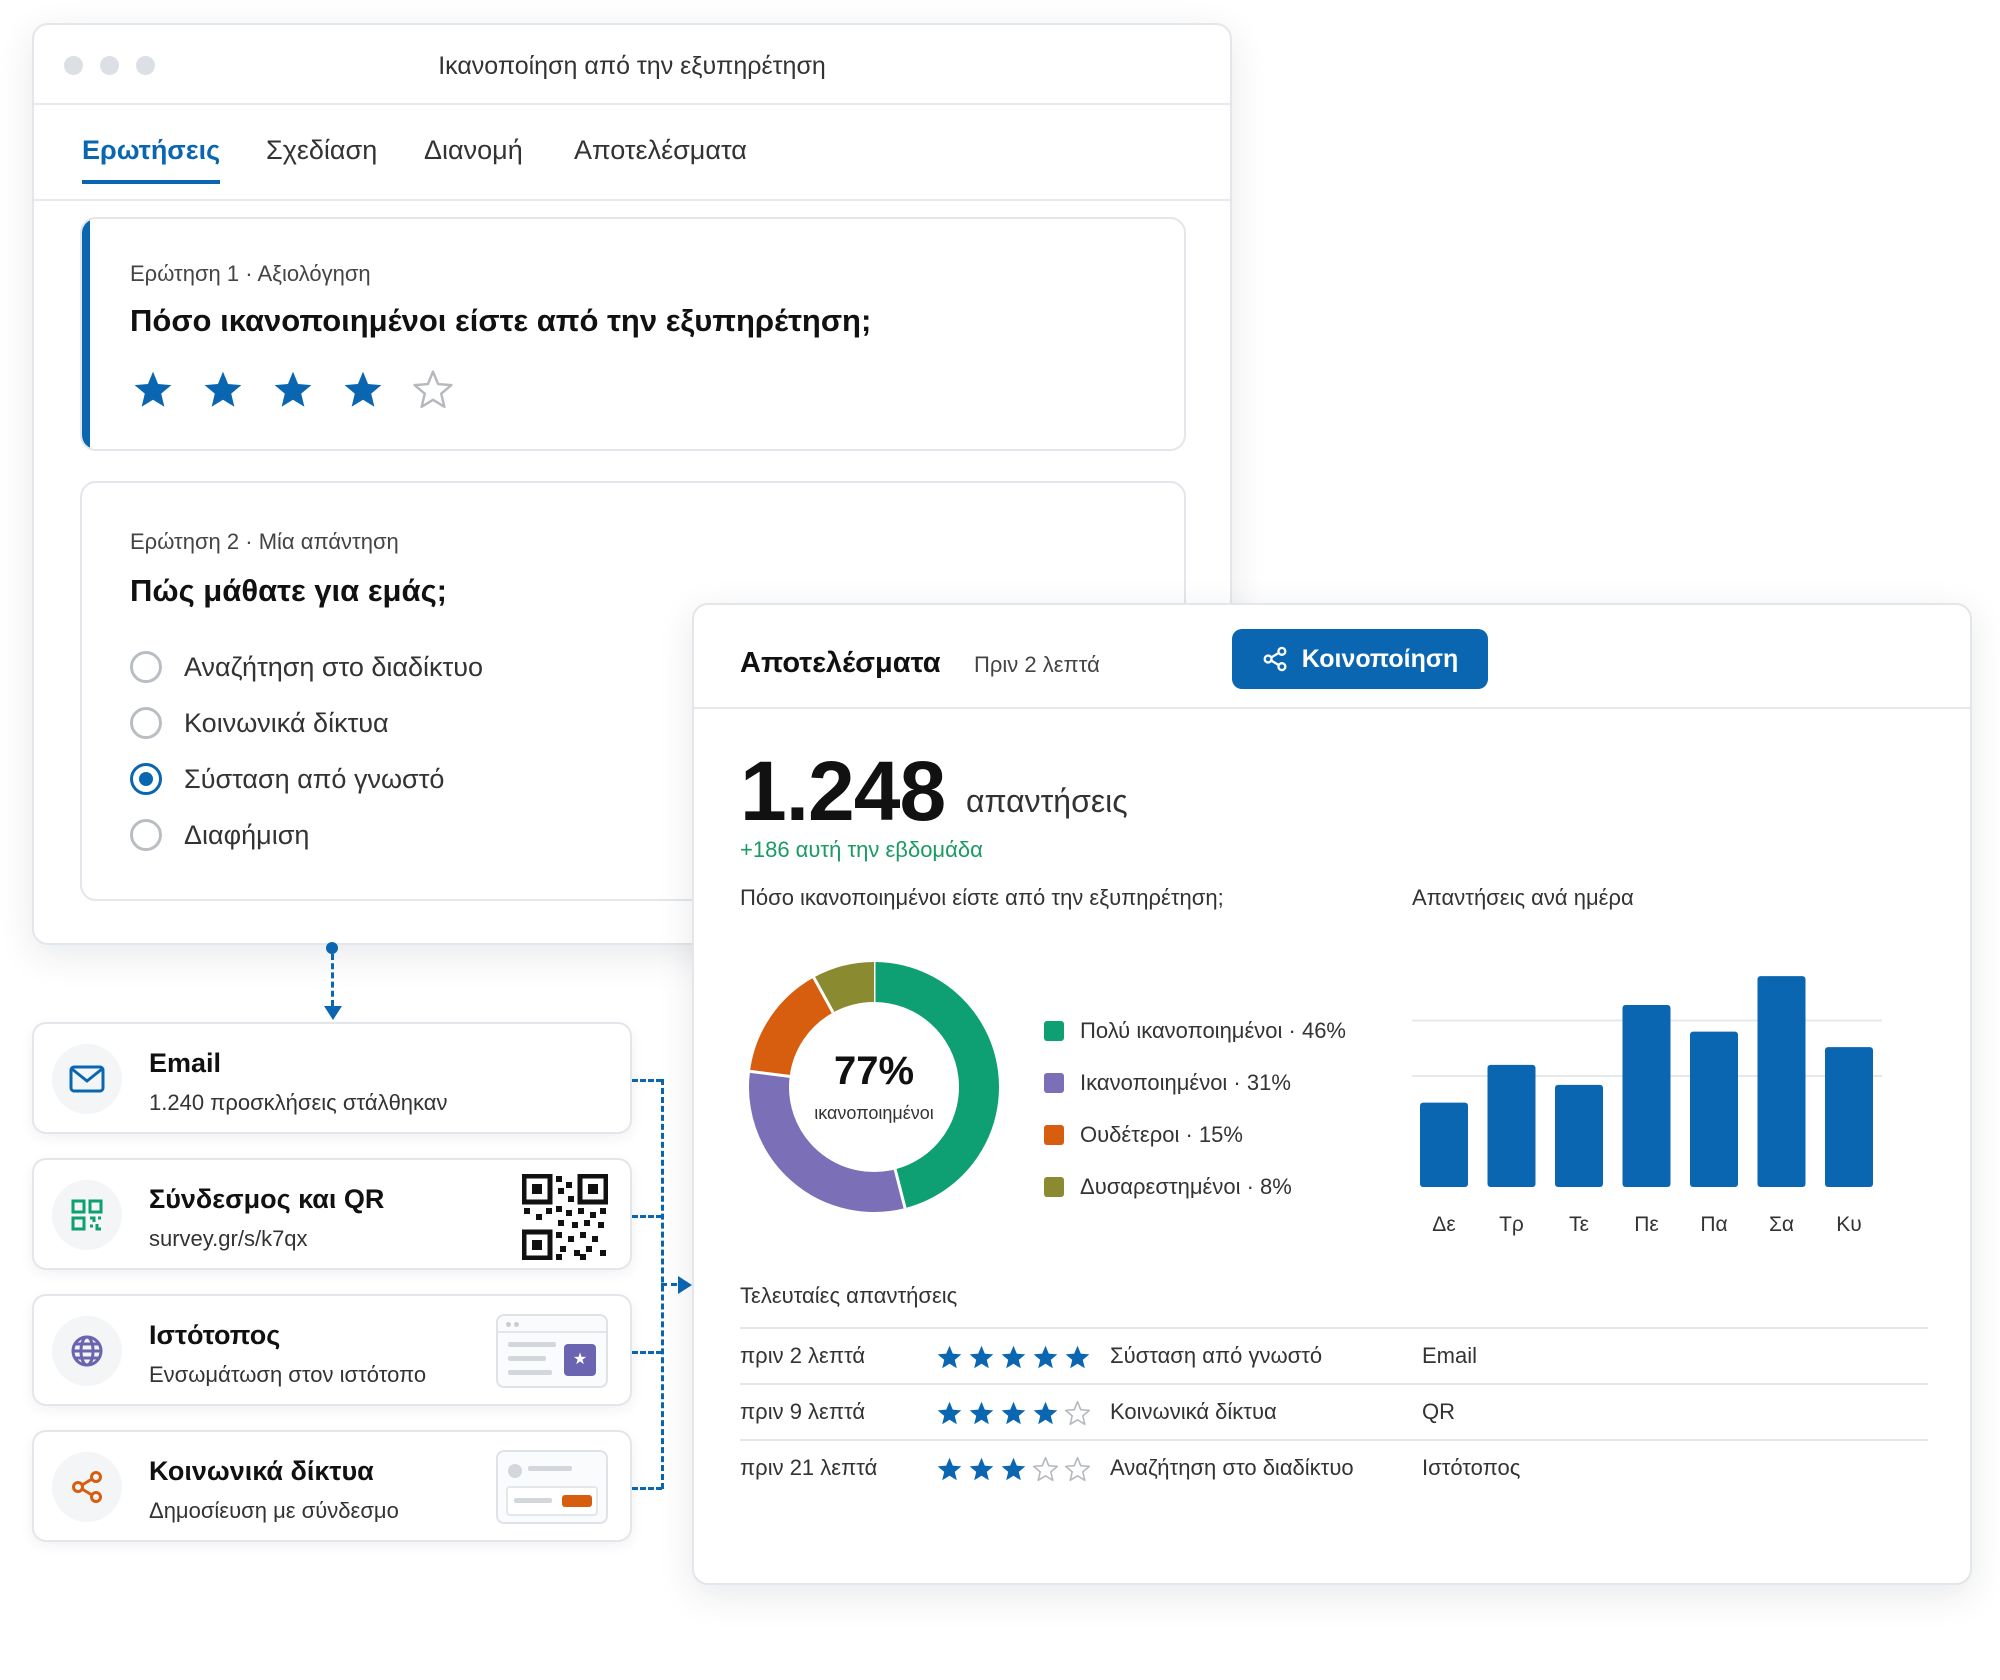  I want to click on star-rating, so click(293, 390).